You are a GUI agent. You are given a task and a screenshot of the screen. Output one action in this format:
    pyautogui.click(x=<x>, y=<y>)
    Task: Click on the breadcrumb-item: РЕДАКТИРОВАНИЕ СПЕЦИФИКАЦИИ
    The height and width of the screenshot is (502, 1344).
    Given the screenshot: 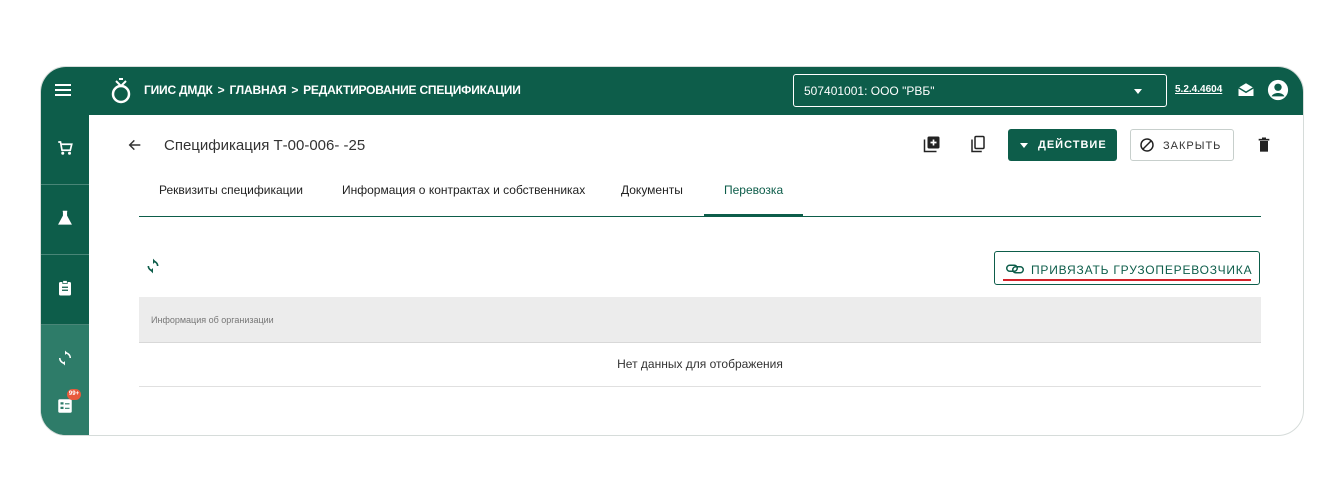 What is the action you would take?
    pyautogui.click(x=412, y=90)
    